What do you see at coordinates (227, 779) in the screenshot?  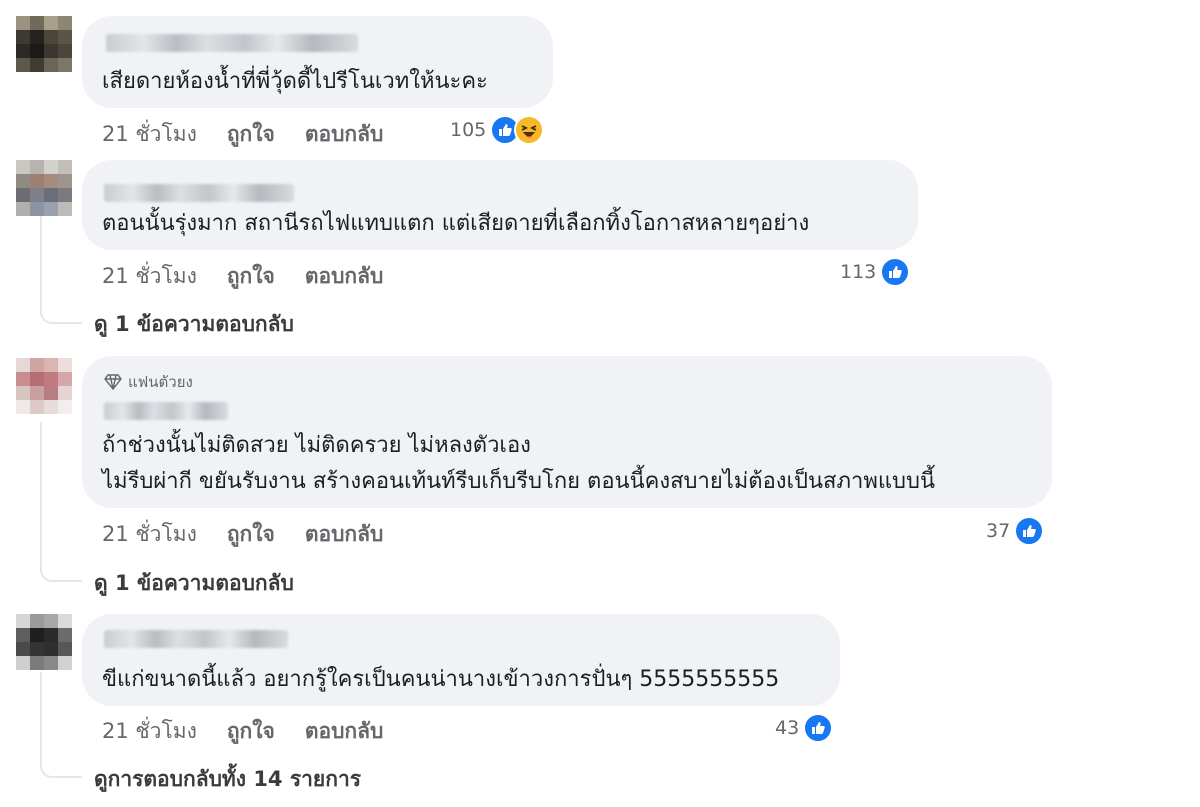 I see `view-replies-link: ดูการตอบกลับทั้ง 14 รายการ` at bounding box center [227, 779].